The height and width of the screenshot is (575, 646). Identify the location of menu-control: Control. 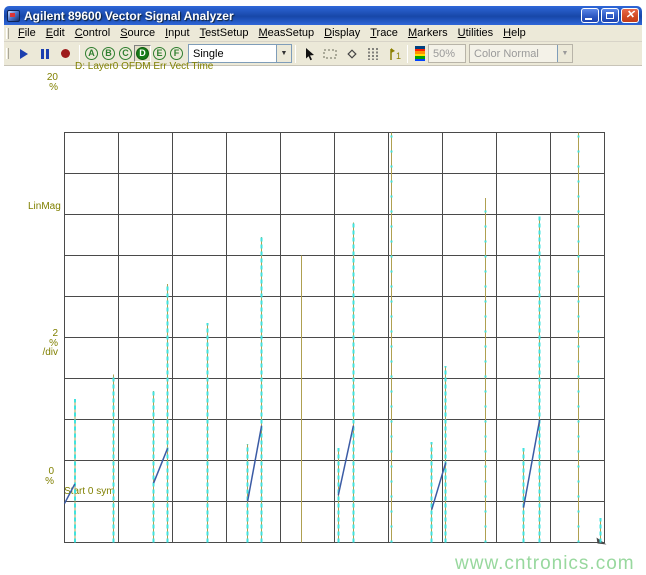
(92, 33).